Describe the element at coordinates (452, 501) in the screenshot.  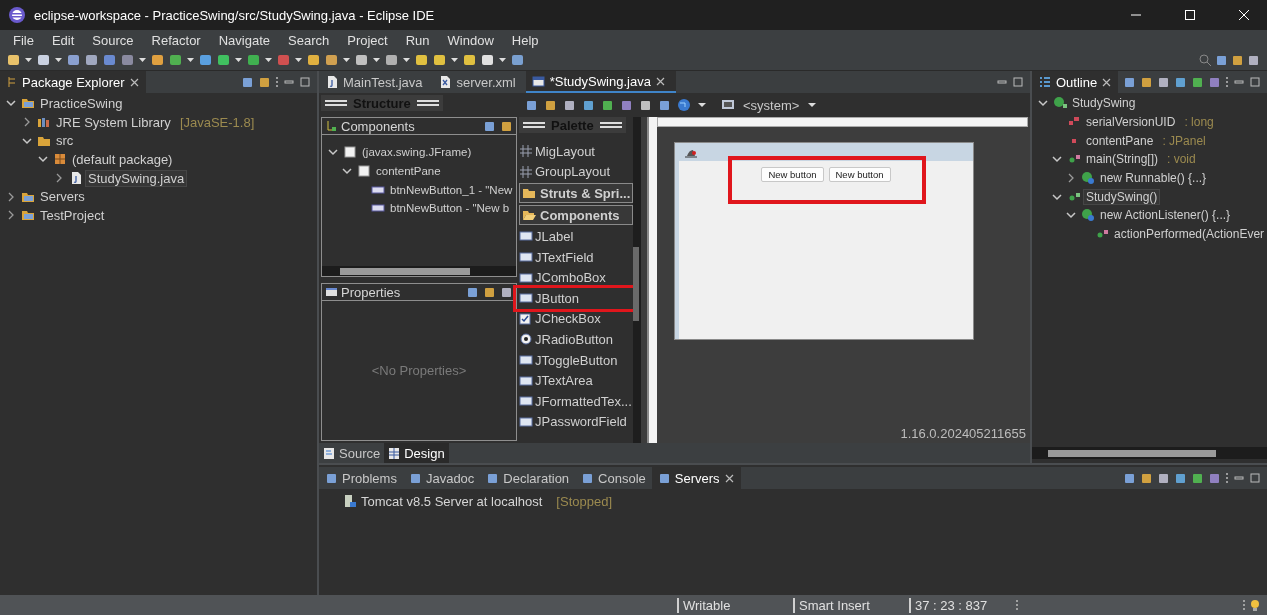
I see `server-name: Tomcat v8.5 Server at localhost` at that location.